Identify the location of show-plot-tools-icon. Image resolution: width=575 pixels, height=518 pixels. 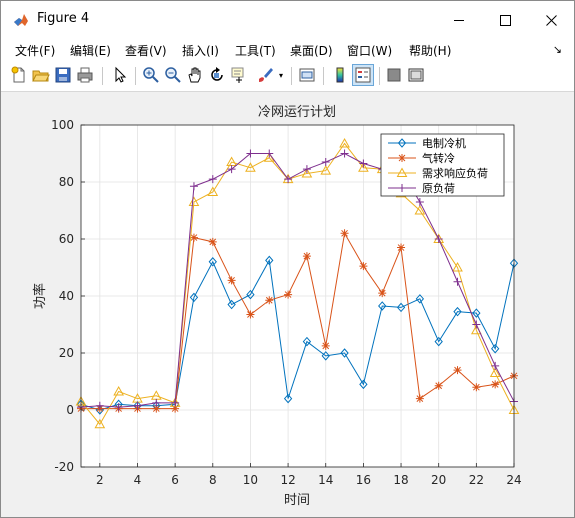
(416, 75).